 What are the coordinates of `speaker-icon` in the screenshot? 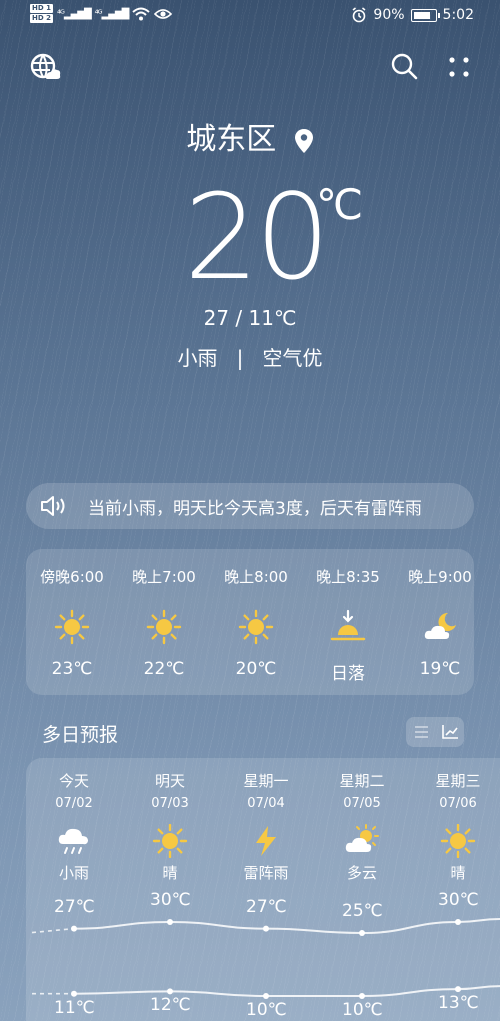 It's located at (55, 506).